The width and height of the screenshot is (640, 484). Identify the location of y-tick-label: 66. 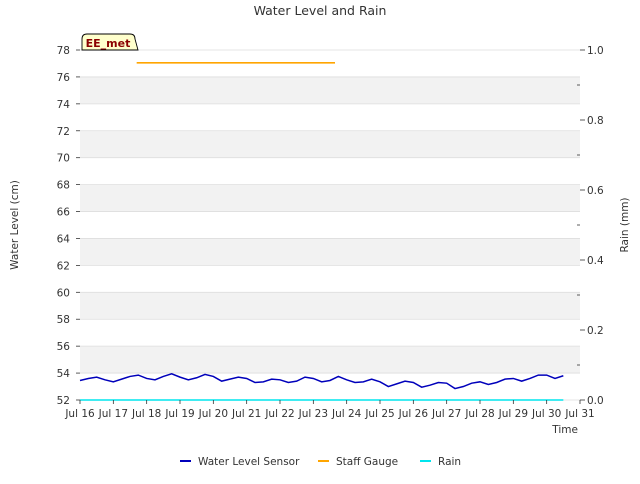
(64, 213).